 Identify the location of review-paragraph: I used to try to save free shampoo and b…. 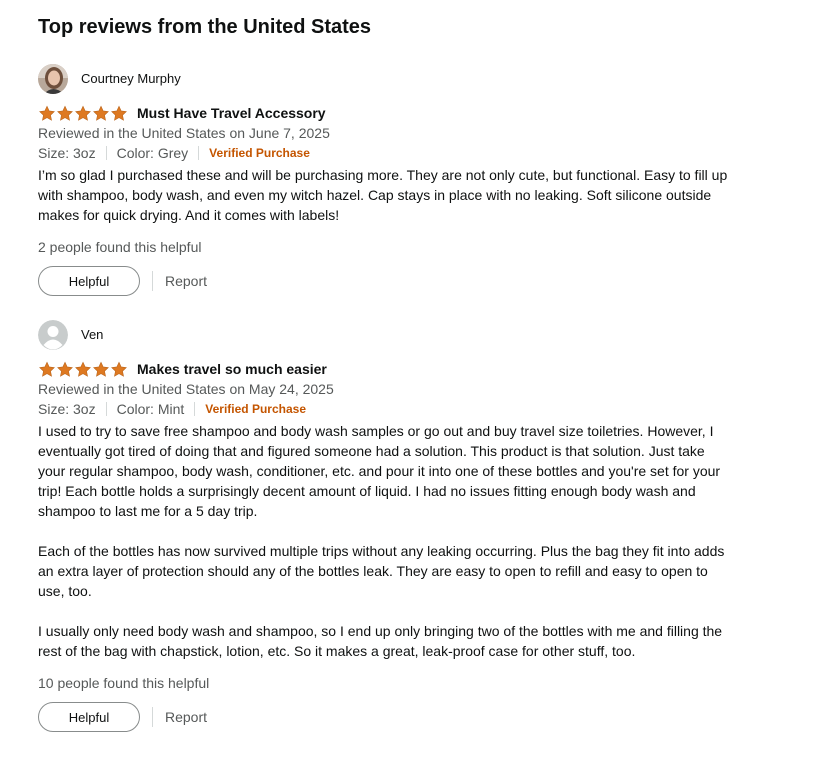
(379, 471).